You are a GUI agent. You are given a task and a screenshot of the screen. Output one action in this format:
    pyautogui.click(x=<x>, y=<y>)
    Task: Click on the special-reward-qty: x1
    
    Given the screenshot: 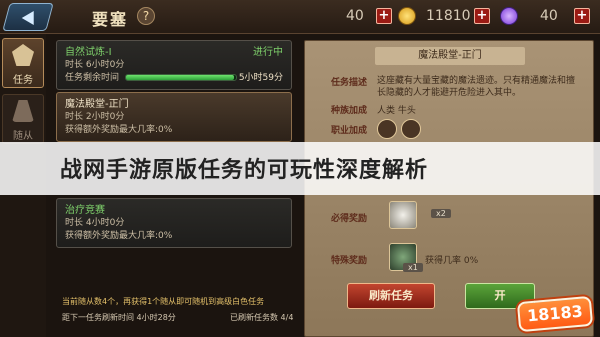 What is the action you would take?
    pyautogui.click(x=413, y=267)
    